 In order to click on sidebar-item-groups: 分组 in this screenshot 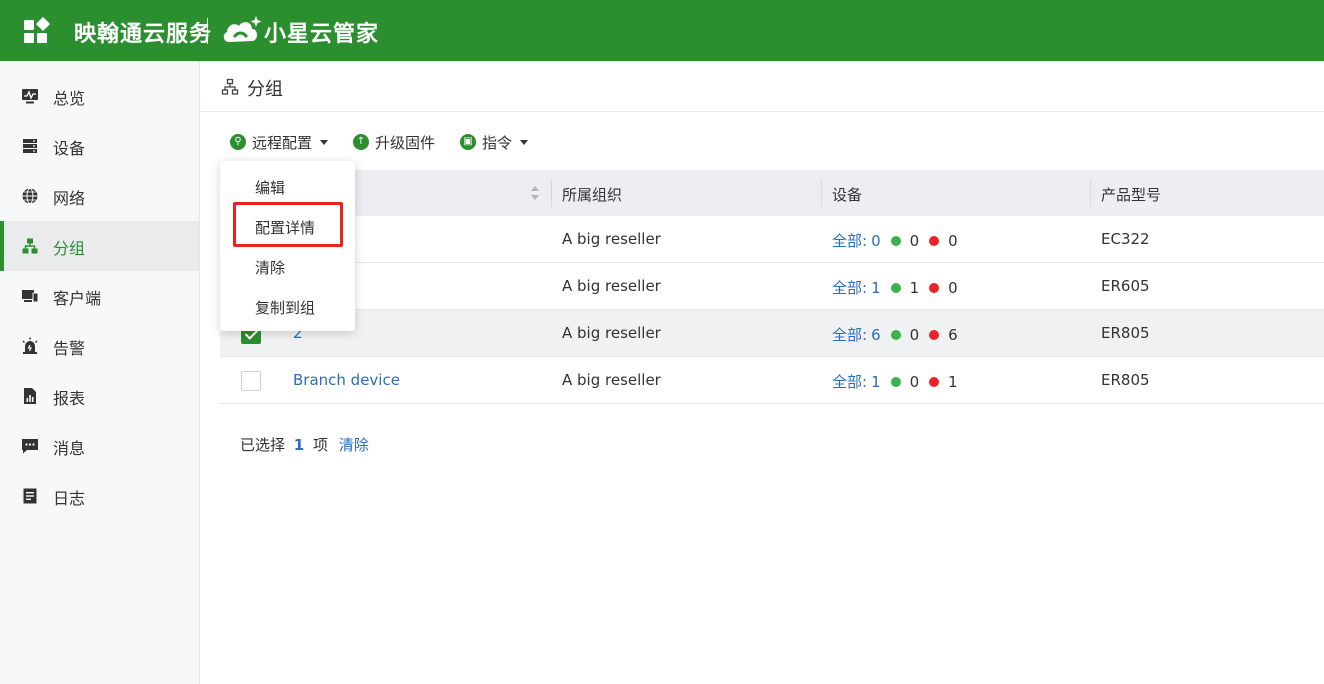, I will do `click(99, 246)`.